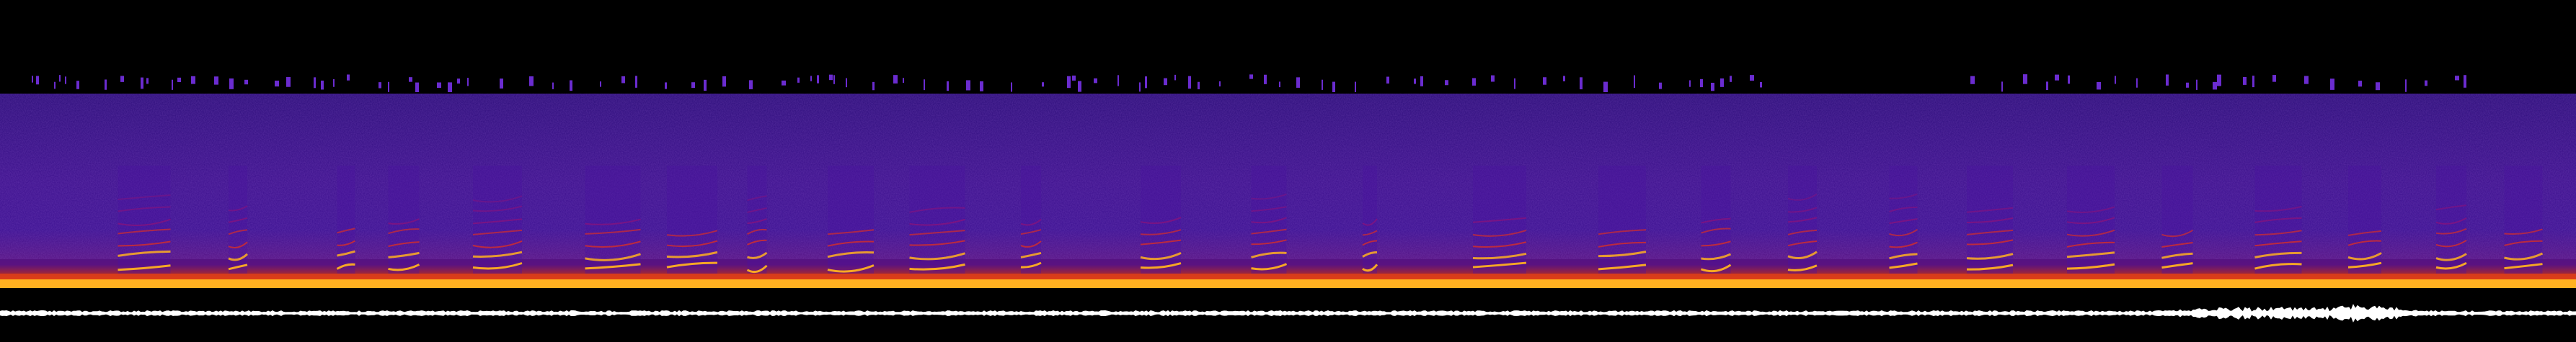 The height and width of the screenshot is (342, 2576). What do you see at coordinates (1249, 83) in the screenshot?
I see `event-marker-strip` at bounding box center [1249, 83].